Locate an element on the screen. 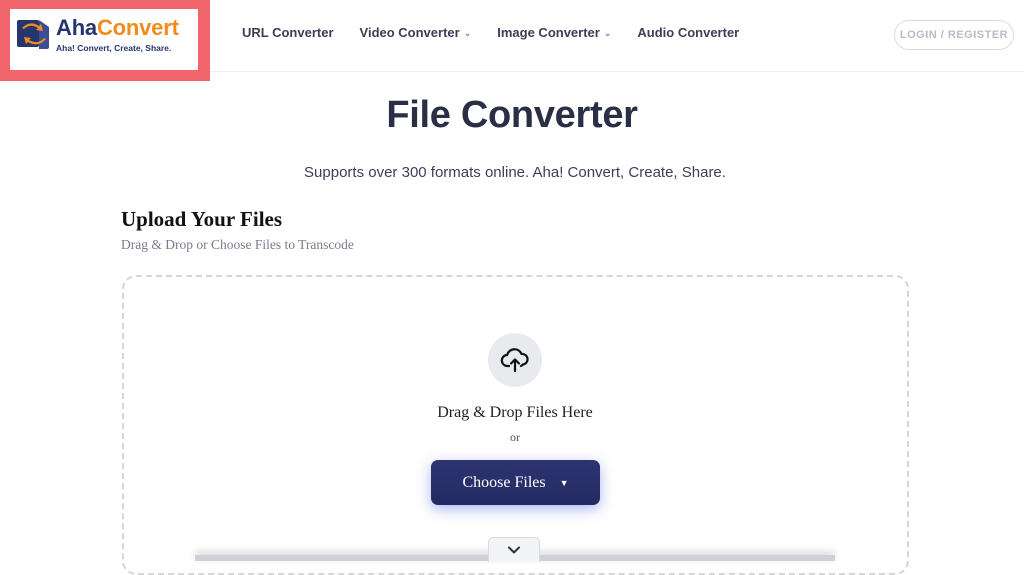 The height and width of the screenshot is (575, 1024). logo-highlight-frame: AhaConvert Aha! Convert, Create, Share. is located at coordinates (105, 40).